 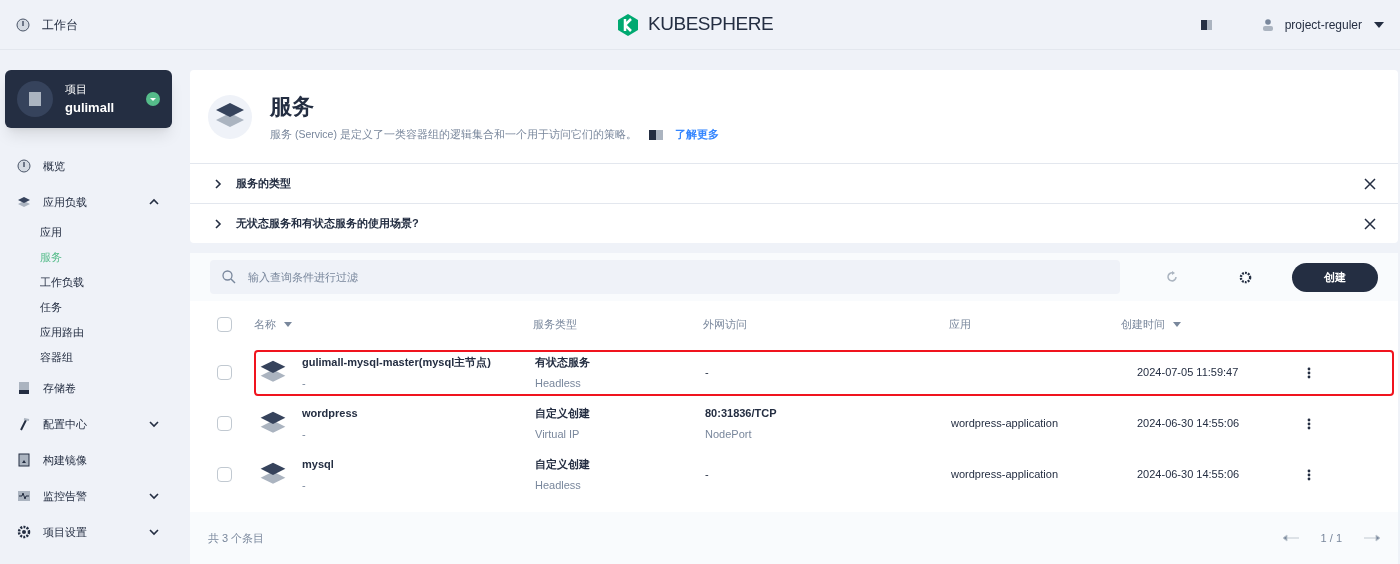 I want to click on search-field: 输入查询条件进行过滤, so click(x=665, y=277).